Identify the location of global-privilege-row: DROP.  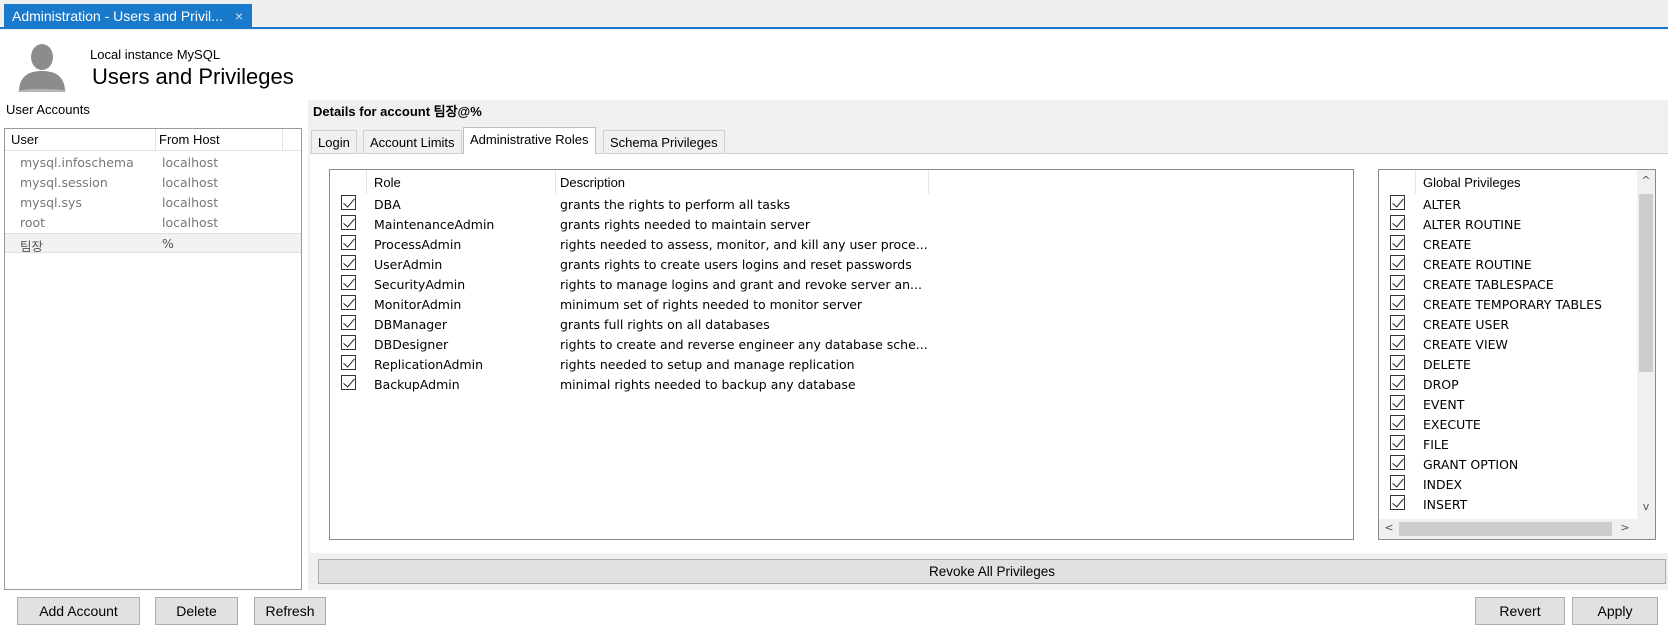
(1504, 384).